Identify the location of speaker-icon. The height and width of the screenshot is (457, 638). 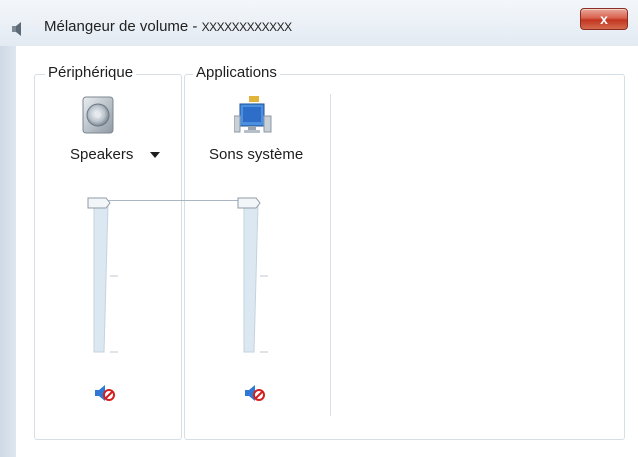
(98, 115).